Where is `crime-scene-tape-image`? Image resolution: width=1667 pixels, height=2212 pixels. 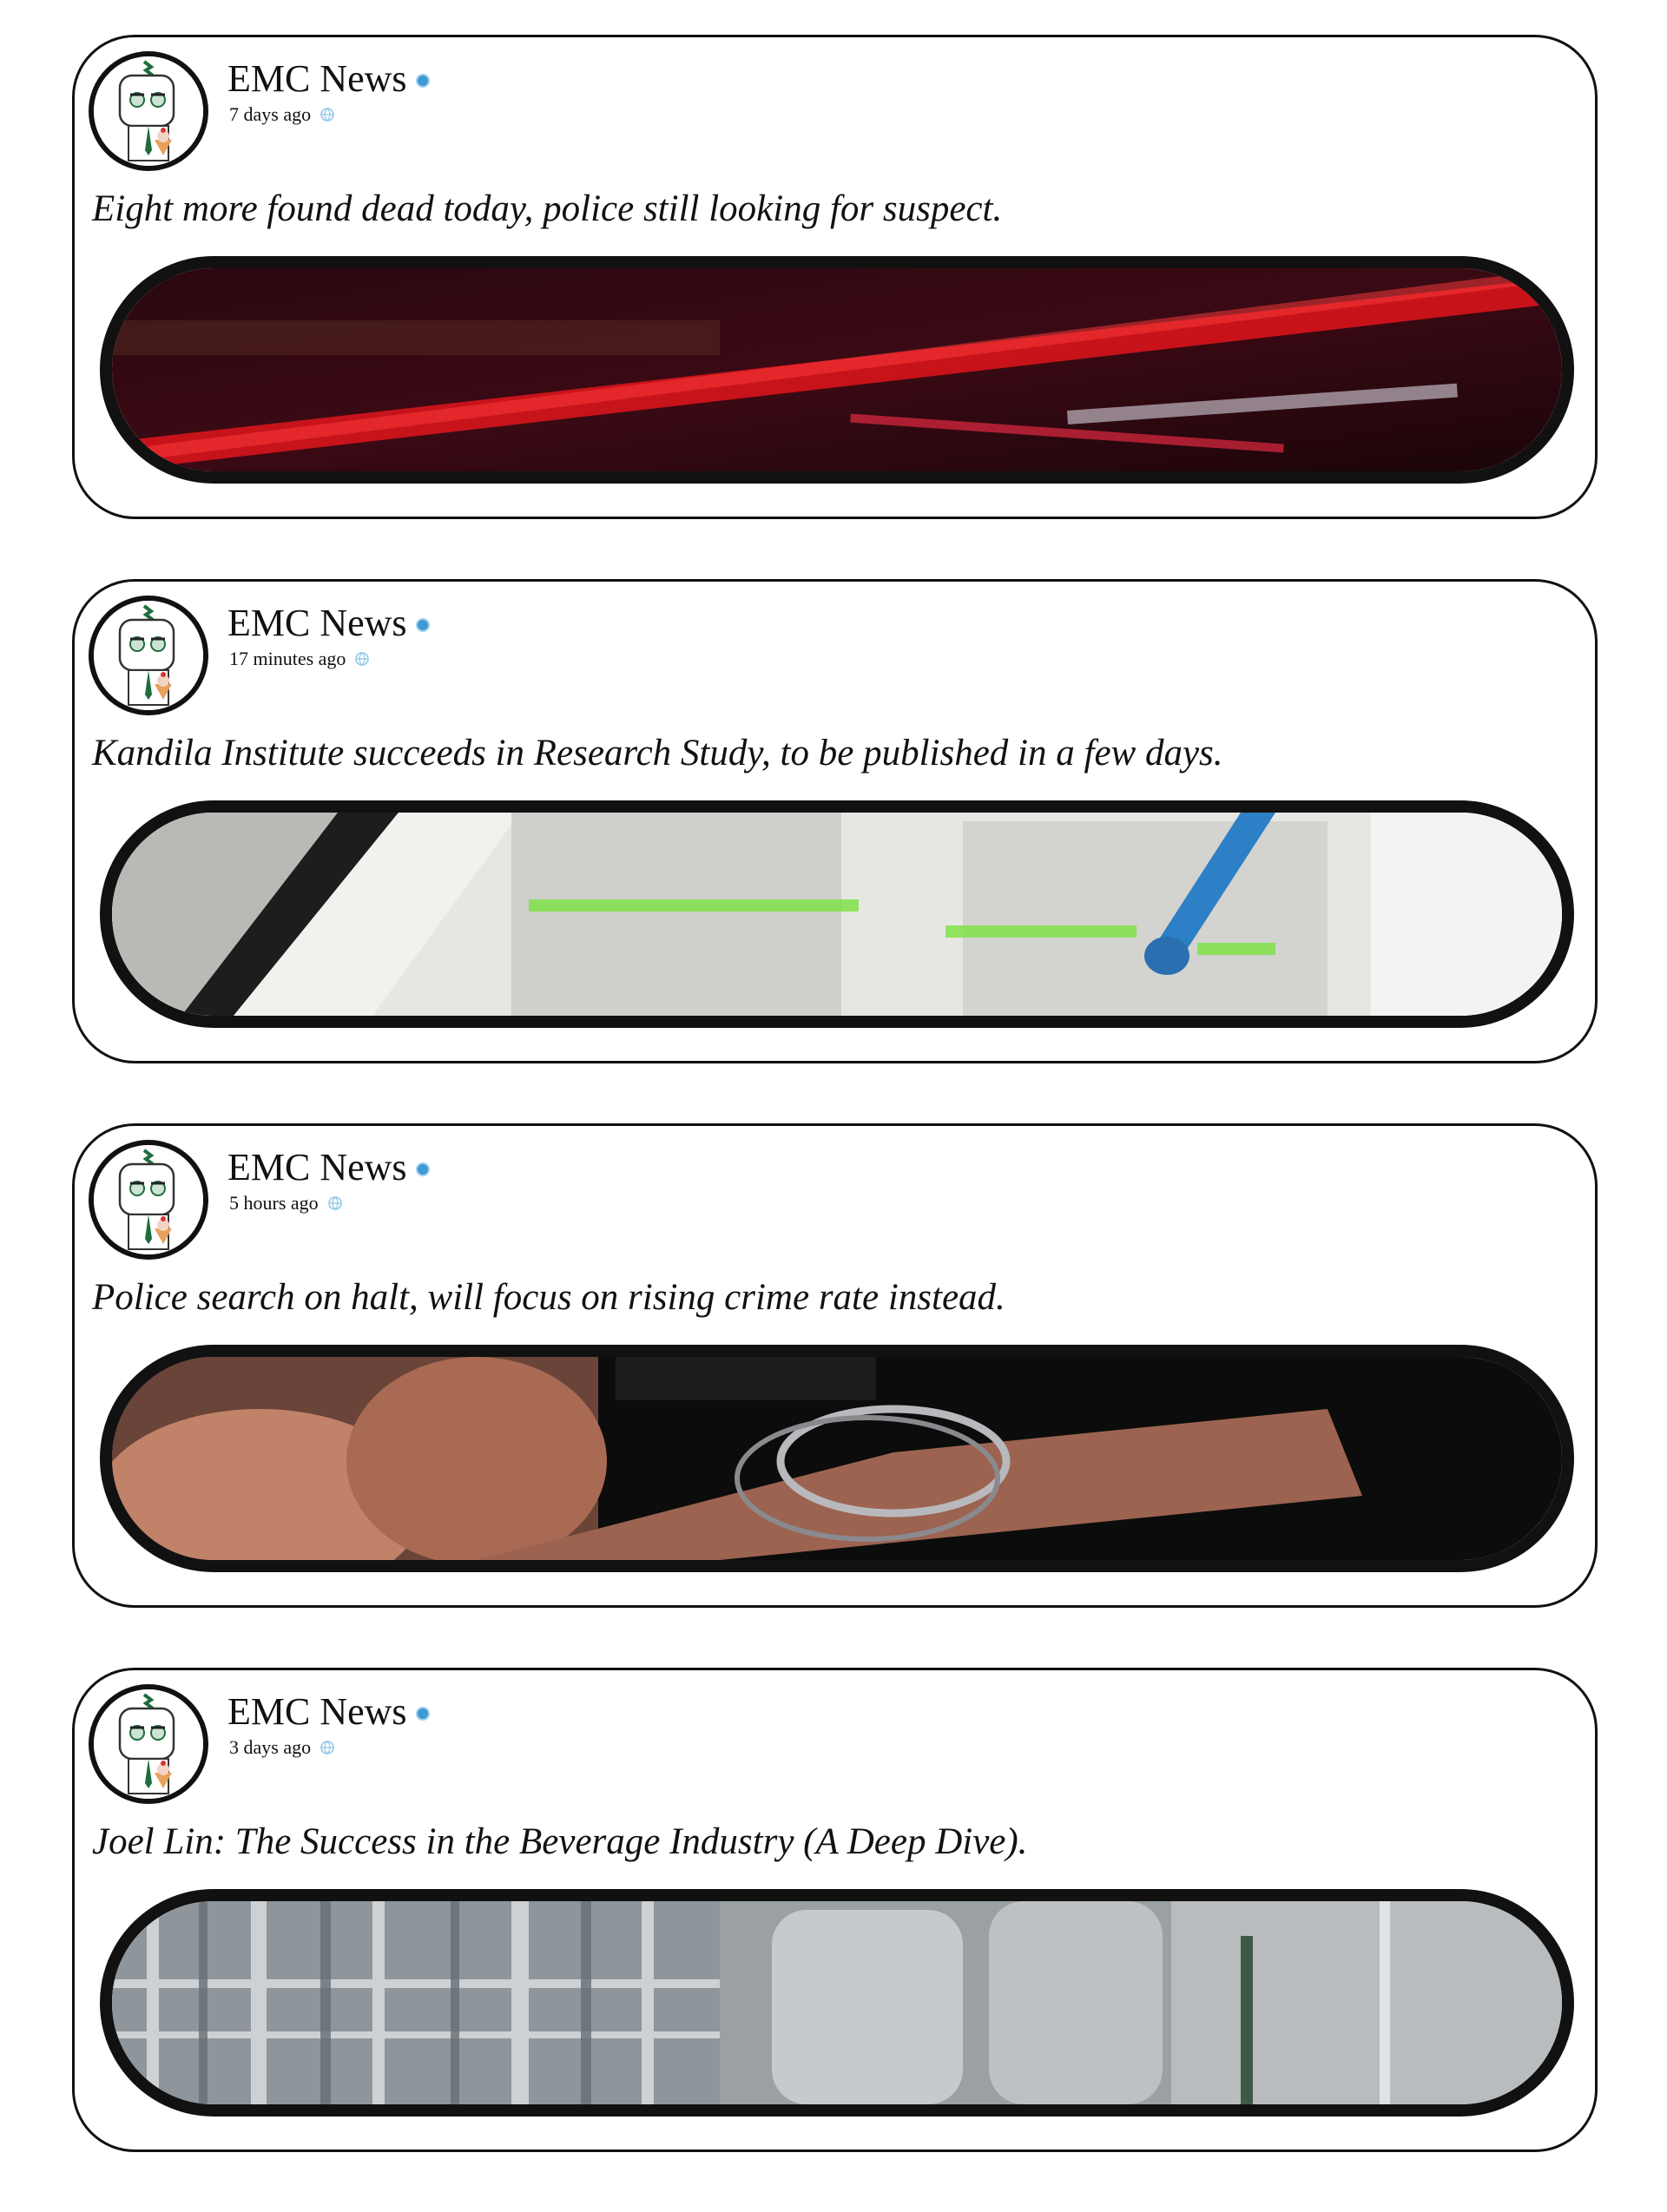 crime-scene-tape-image is located at coordinates (837, 369).